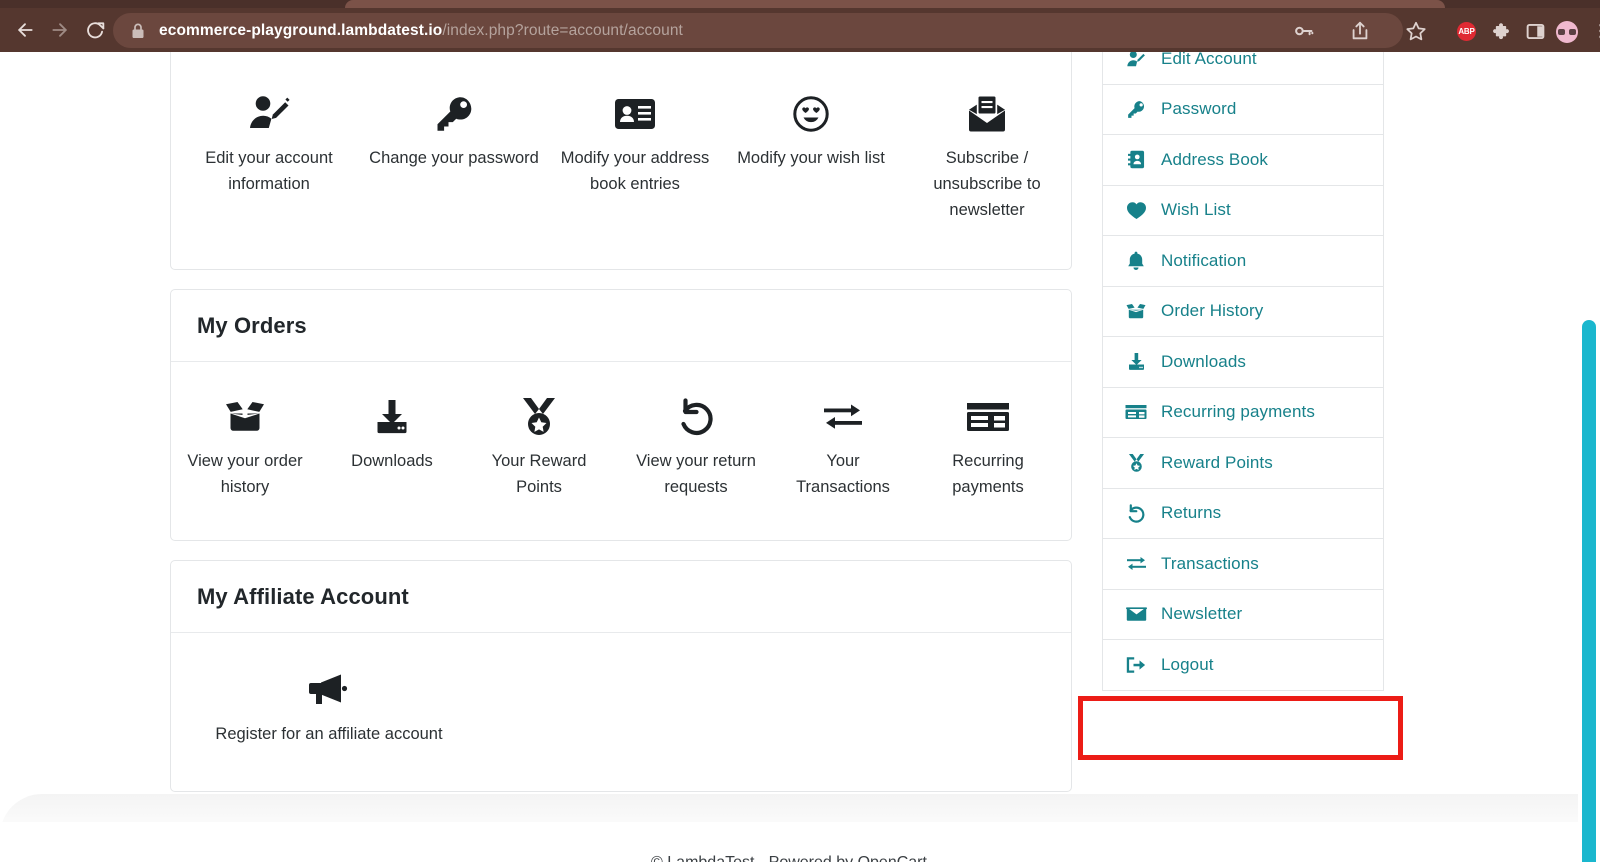 The height and width of the screenshot is (862, 1600). Describe the element at coordinates (539, 474) in the screenshot. I see `tile-label: Your Reward Points` at that location.